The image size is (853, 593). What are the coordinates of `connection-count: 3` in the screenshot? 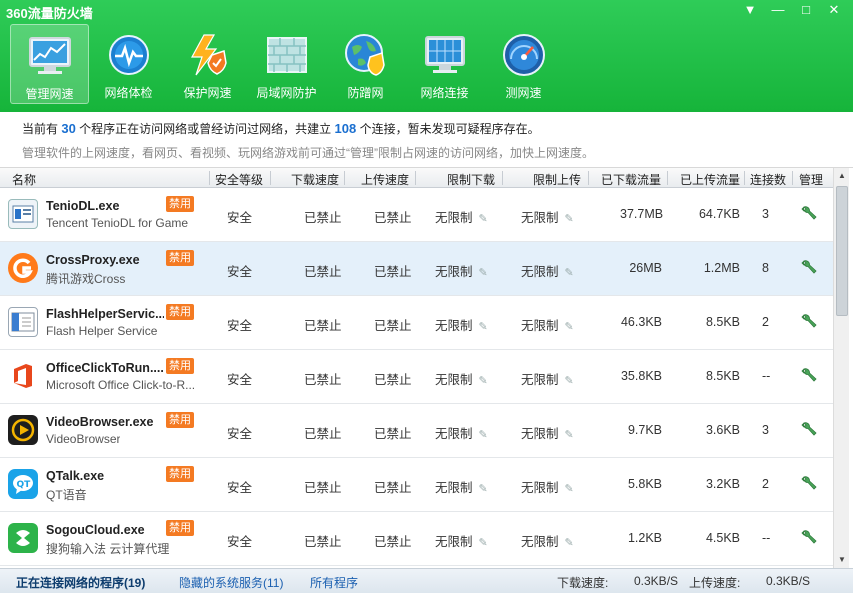 It's located at (765, 430).